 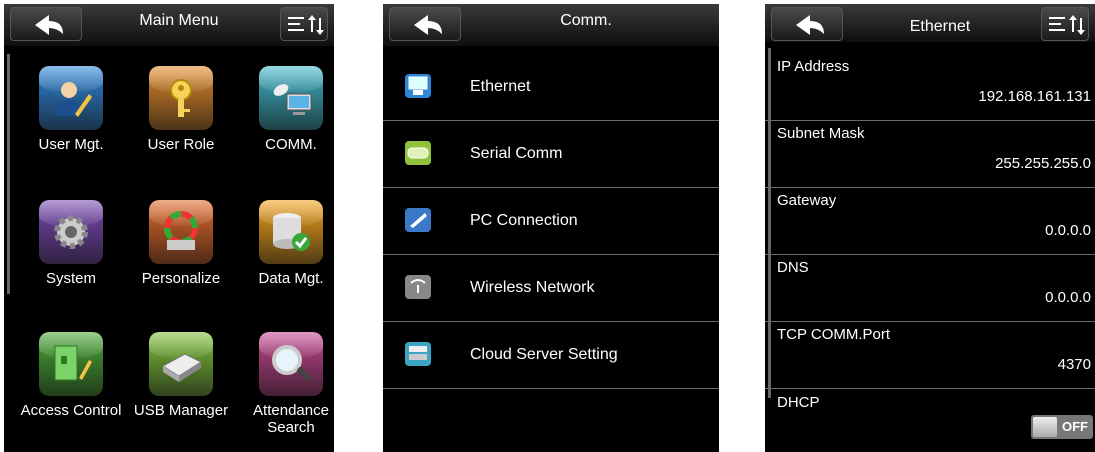 I want to click on setting-value: 255.255.255.0, so click(x=1043, y=163).